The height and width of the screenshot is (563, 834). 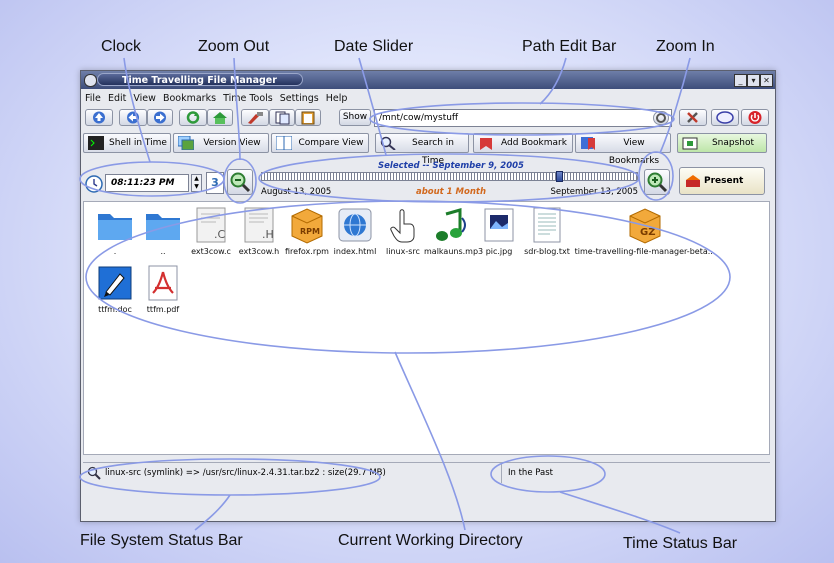 I want to click on tab-label: Snapshot, so click(x=733, y=143).